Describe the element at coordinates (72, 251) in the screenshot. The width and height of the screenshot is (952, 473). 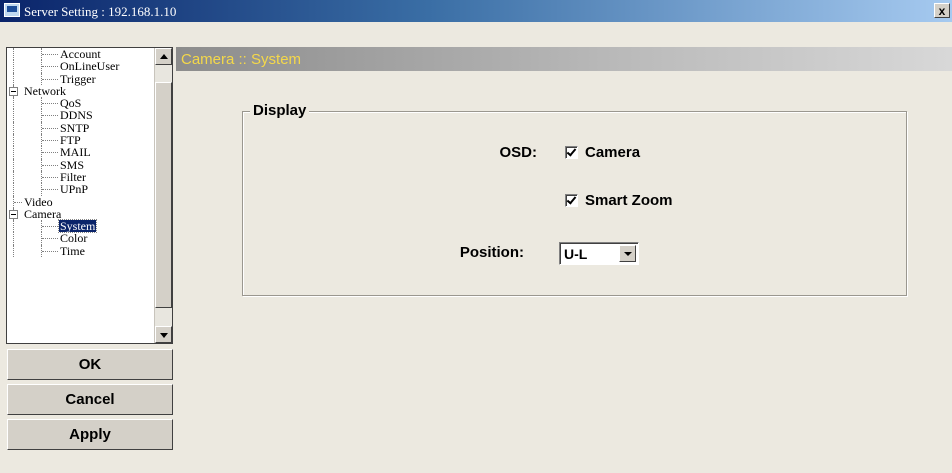
I see `tree-item-label: Time` at that location.